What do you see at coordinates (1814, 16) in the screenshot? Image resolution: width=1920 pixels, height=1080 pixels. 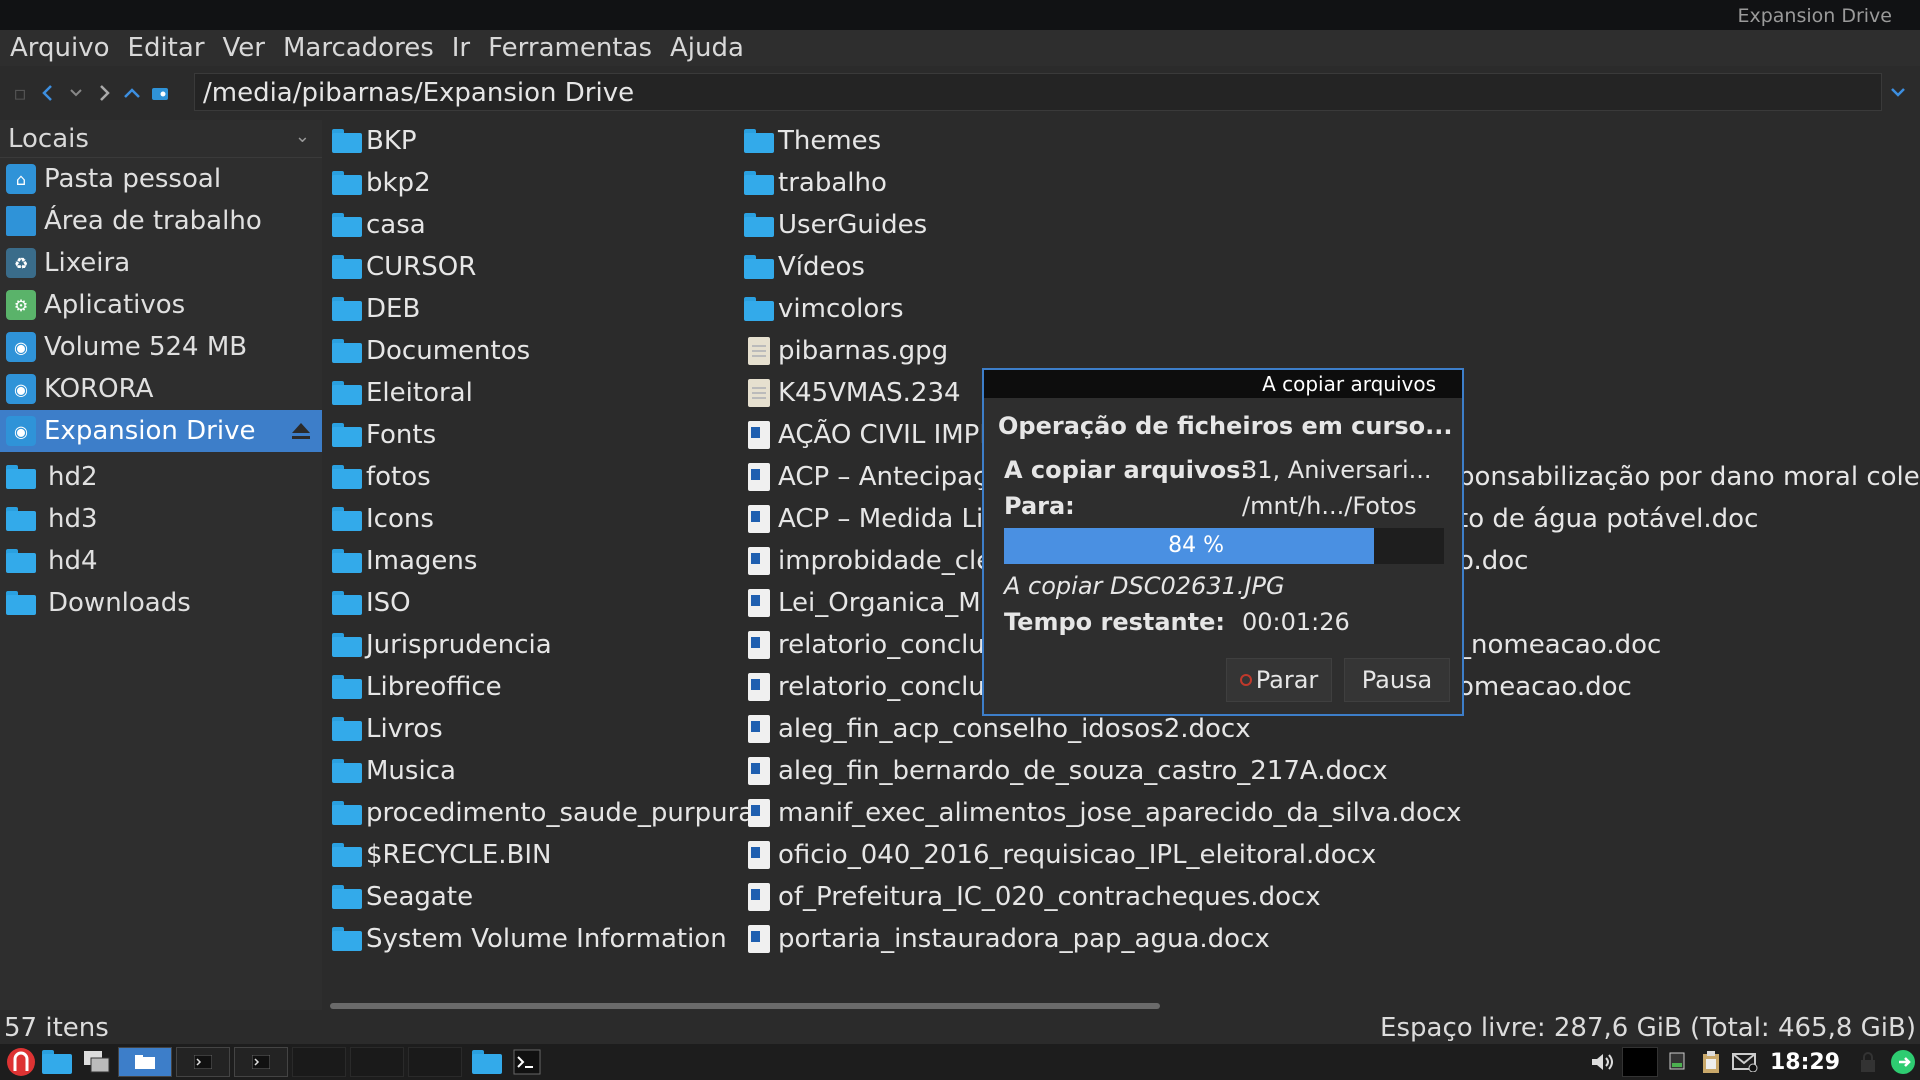 I see `window-title: Expansion Drive` at bounding box center [1814, 16].